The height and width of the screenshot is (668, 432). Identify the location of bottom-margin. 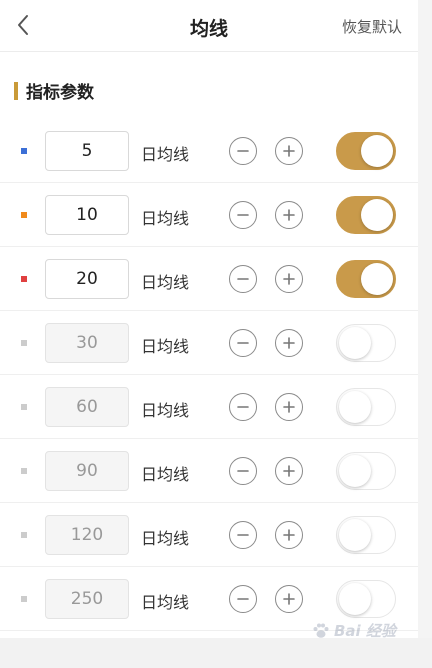
(216, 653).